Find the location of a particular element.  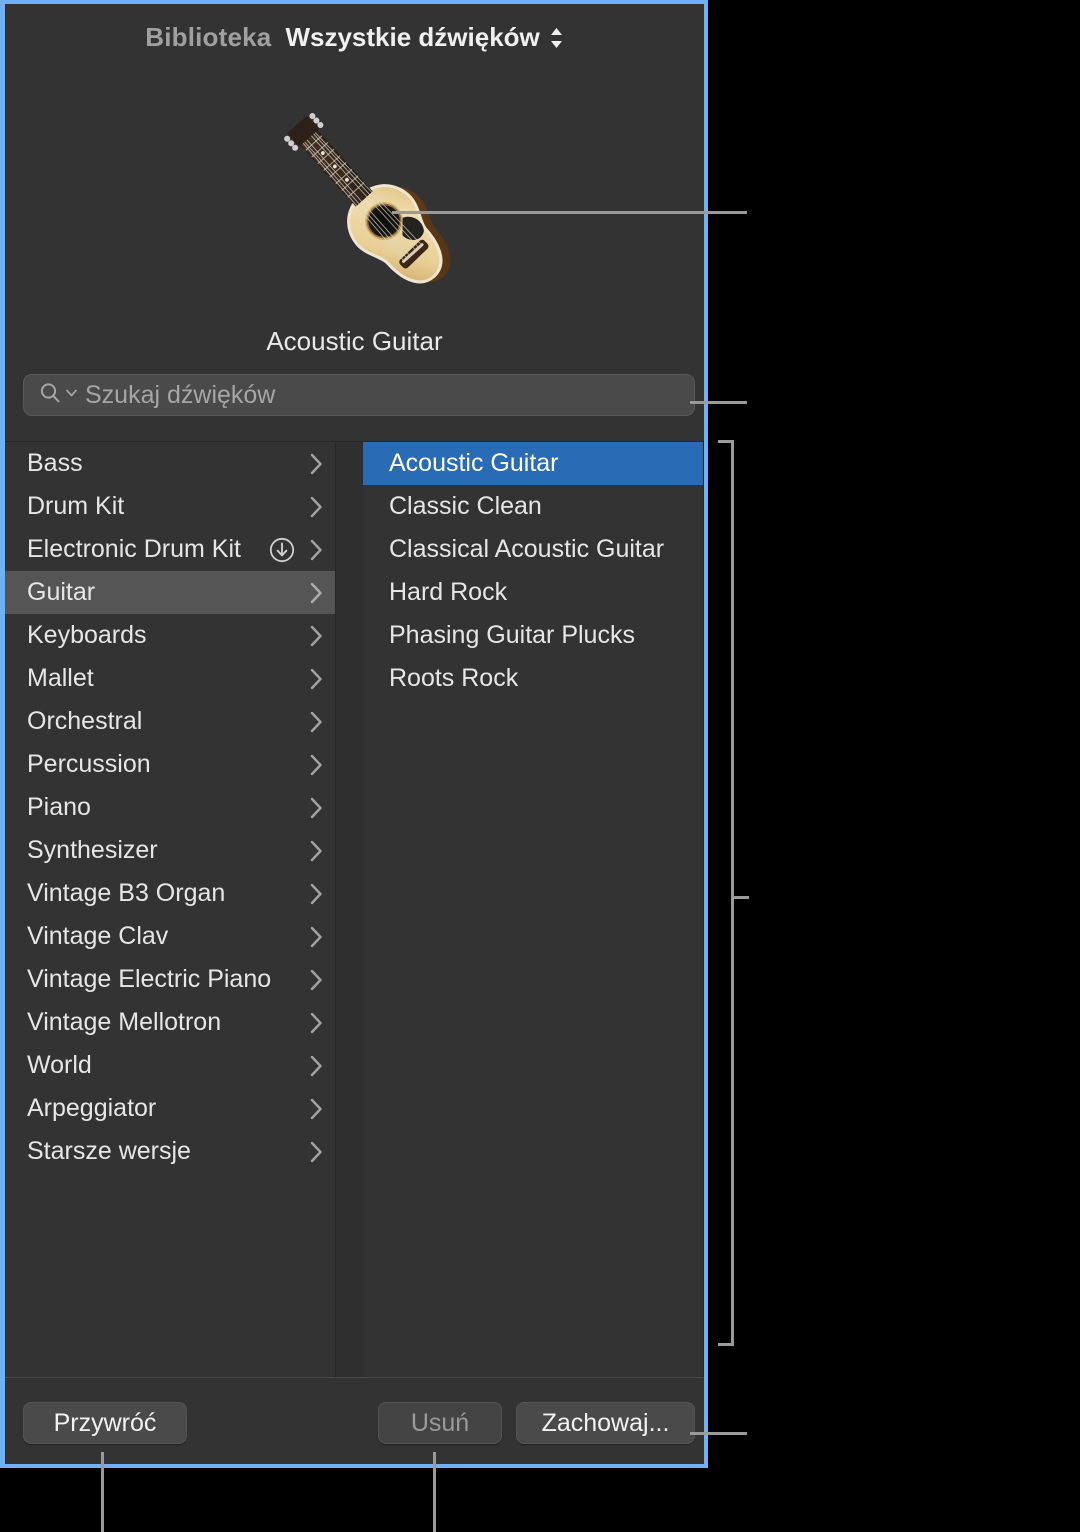

category-label: Guitar is located at coordinates (61, 592).